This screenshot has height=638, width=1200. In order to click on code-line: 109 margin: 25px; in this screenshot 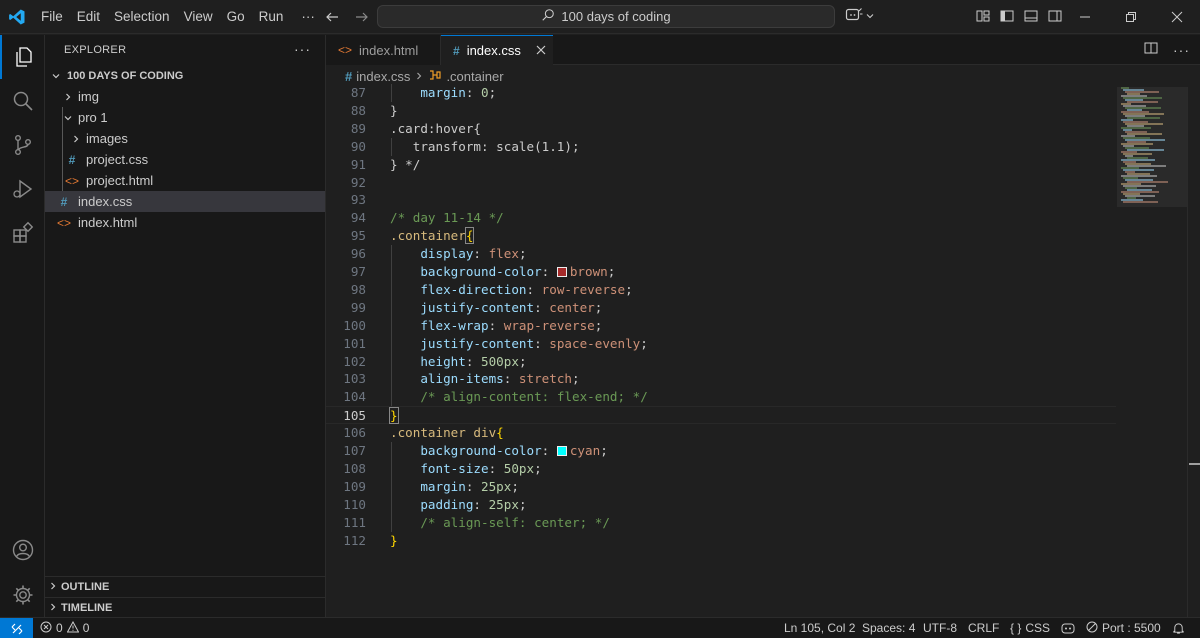, I will do `click(721, 486)`.